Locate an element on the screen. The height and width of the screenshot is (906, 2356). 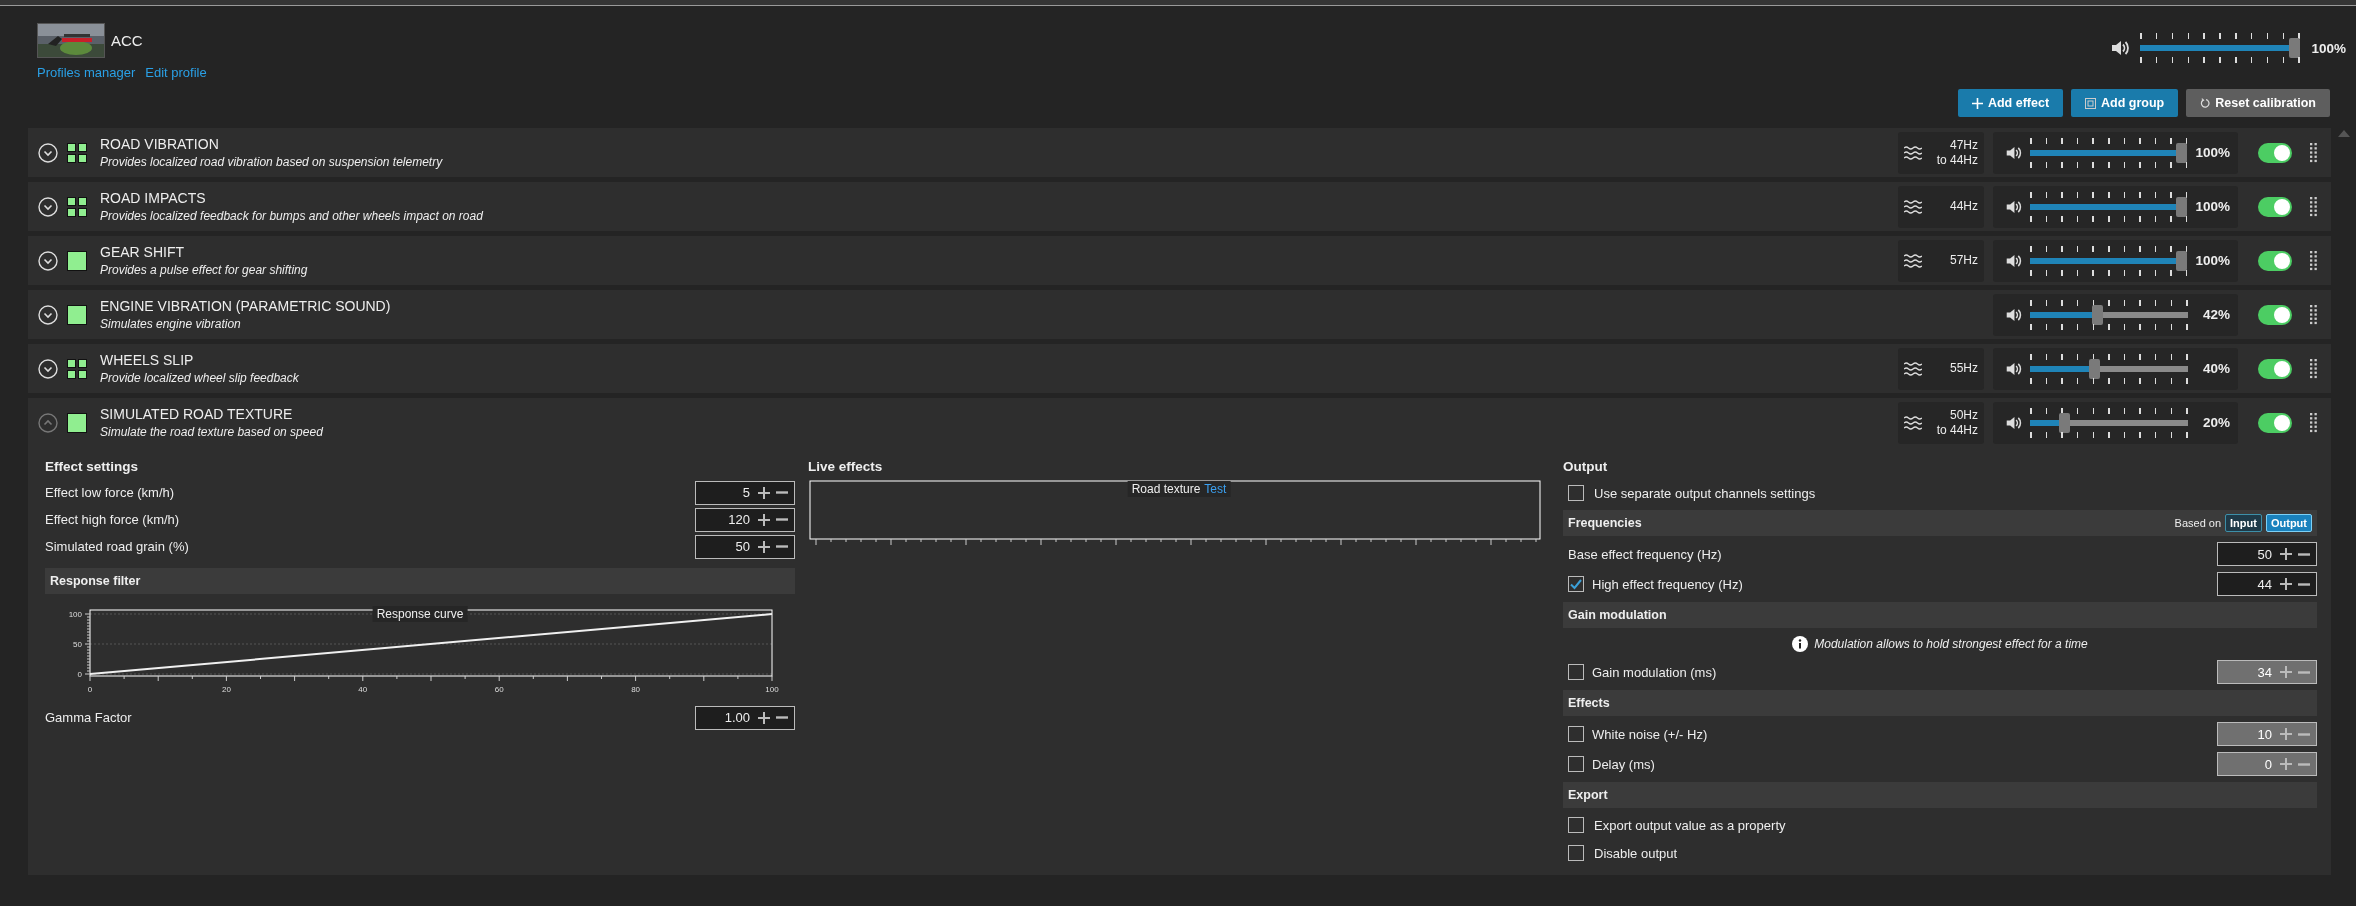
section-title: Live effects is located at coordinates (846, 466).